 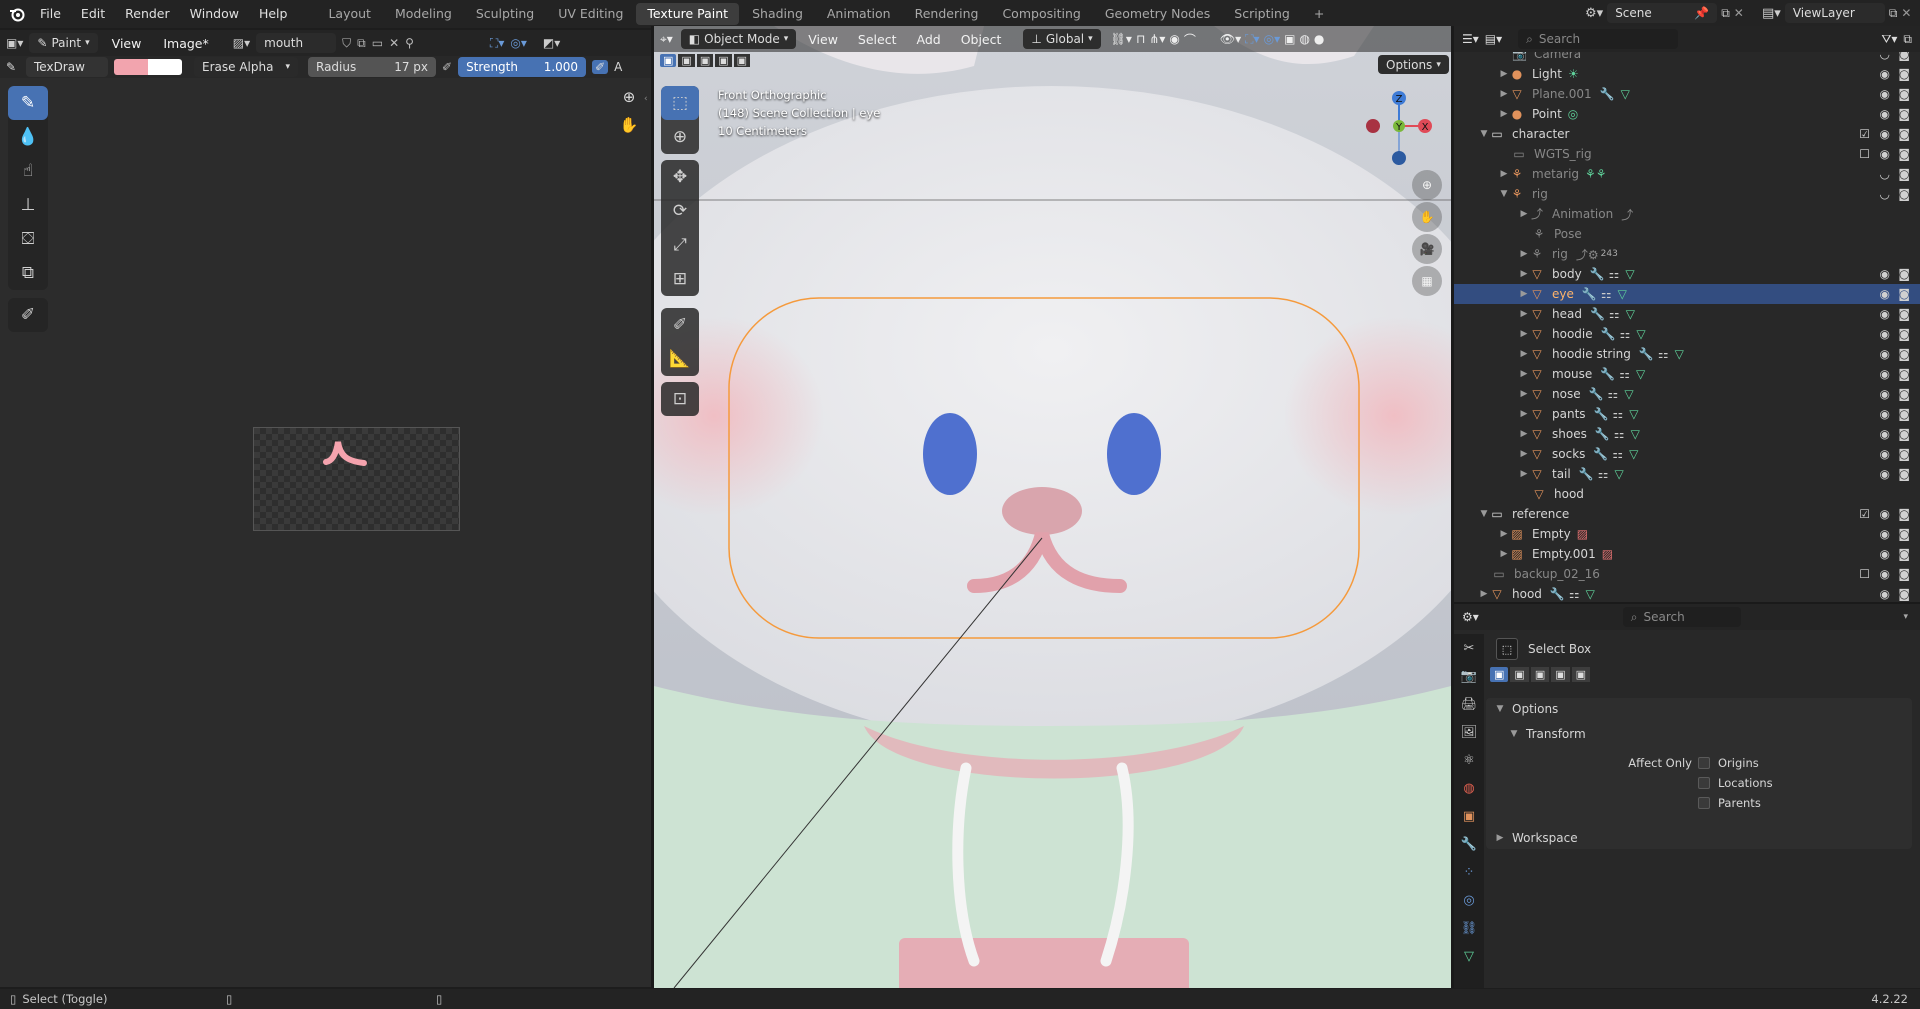 I want to click on options-dropdown: Options ▾, so click(x=1413, y=64).